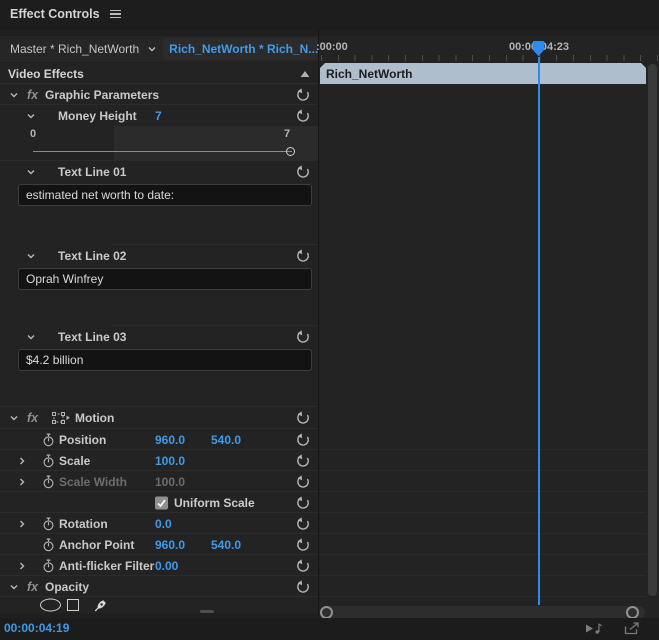 The width and height of the screenshot is (659, 640). Describe the element at coordinates (652, 330) in the screenshot. I see `vertical-scrollbar` at that location.